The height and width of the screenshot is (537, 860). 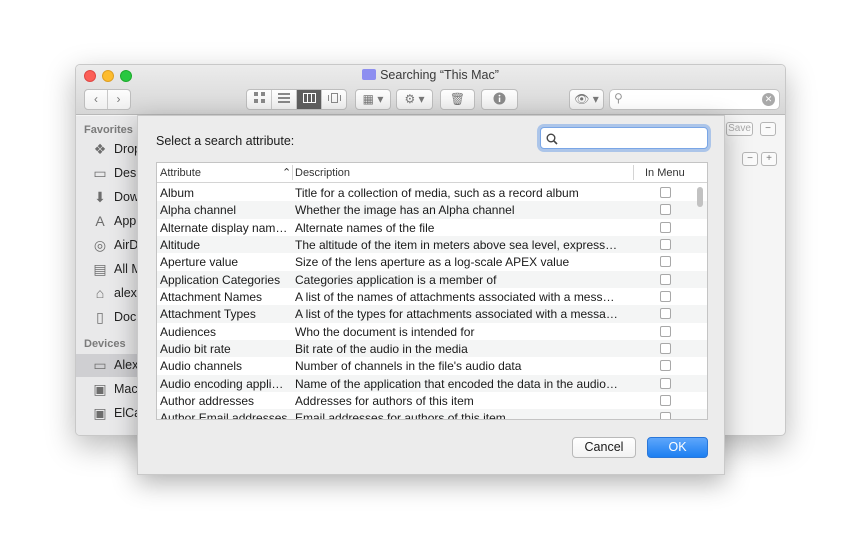 I want to click on attribute-name: Author addresses, so click(x=207, y=401).